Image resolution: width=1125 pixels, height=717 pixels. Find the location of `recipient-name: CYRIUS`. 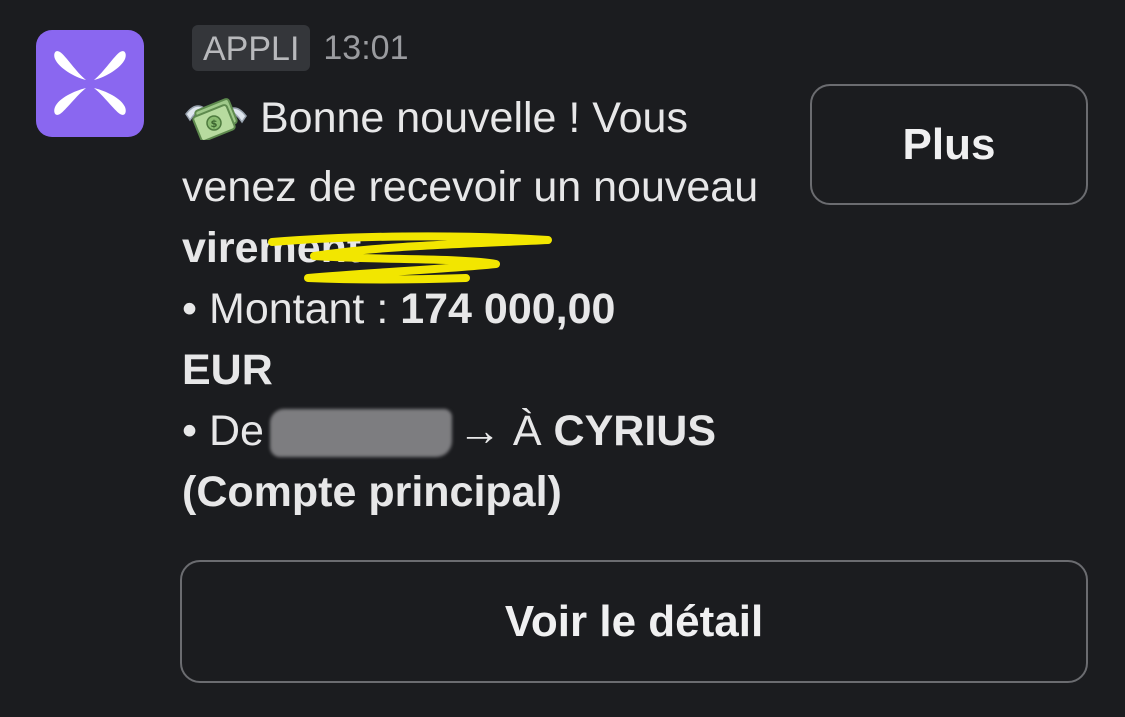

recipient-name: CYRIUS is located at coordinates (635, 431).